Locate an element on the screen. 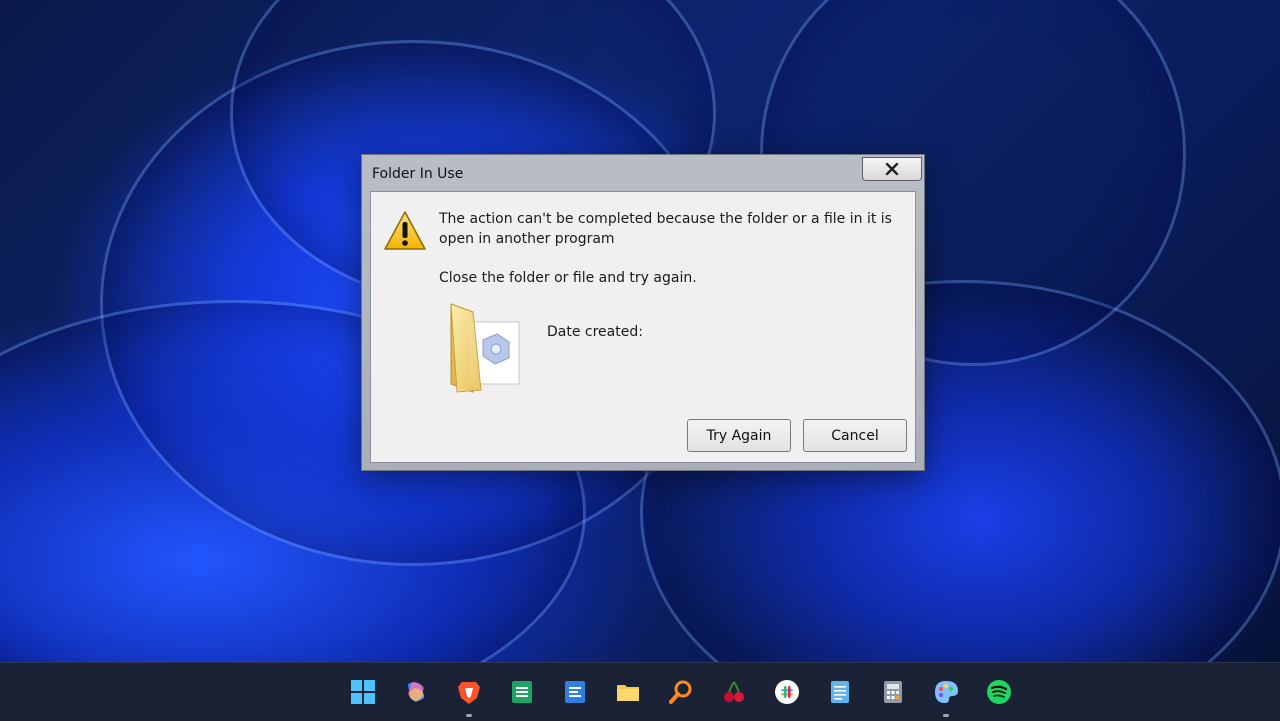 The width and height of the screenshot is (1280, 721). taskbar is located at coordinates (640, 691).